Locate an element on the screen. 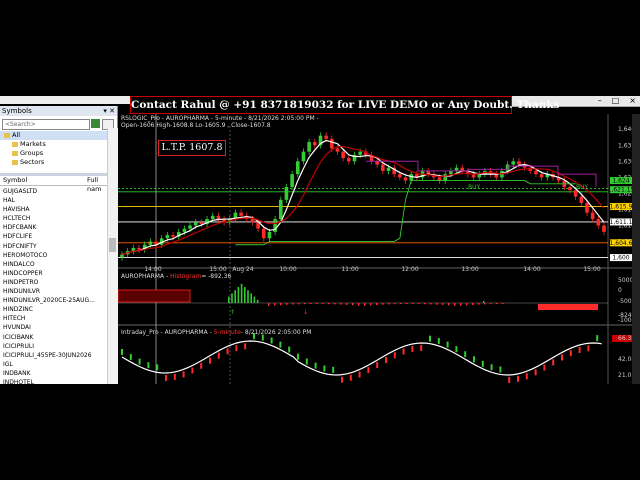 This screenshot has width=640, height=480. scrollbar-thumb is located at coordinates (112, 245).